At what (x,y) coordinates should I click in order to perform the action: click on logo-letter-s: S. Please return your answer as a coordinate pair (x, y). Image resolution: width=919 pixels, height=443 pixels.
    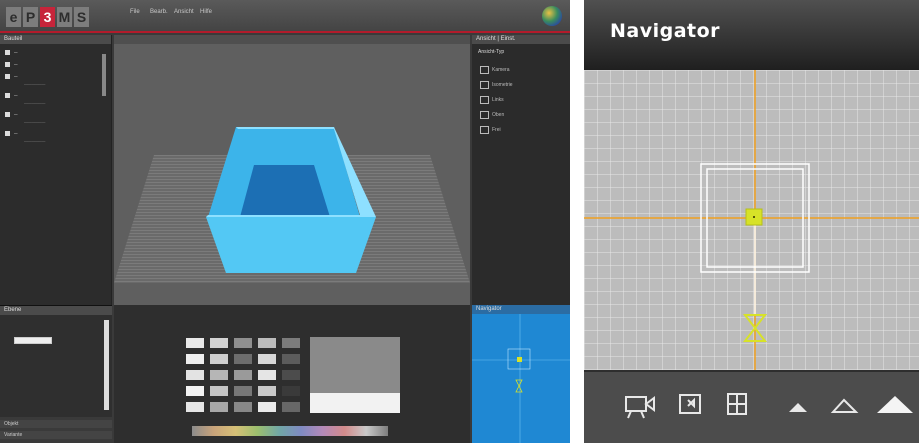
    Looking at the image, I should click on (81, 17).